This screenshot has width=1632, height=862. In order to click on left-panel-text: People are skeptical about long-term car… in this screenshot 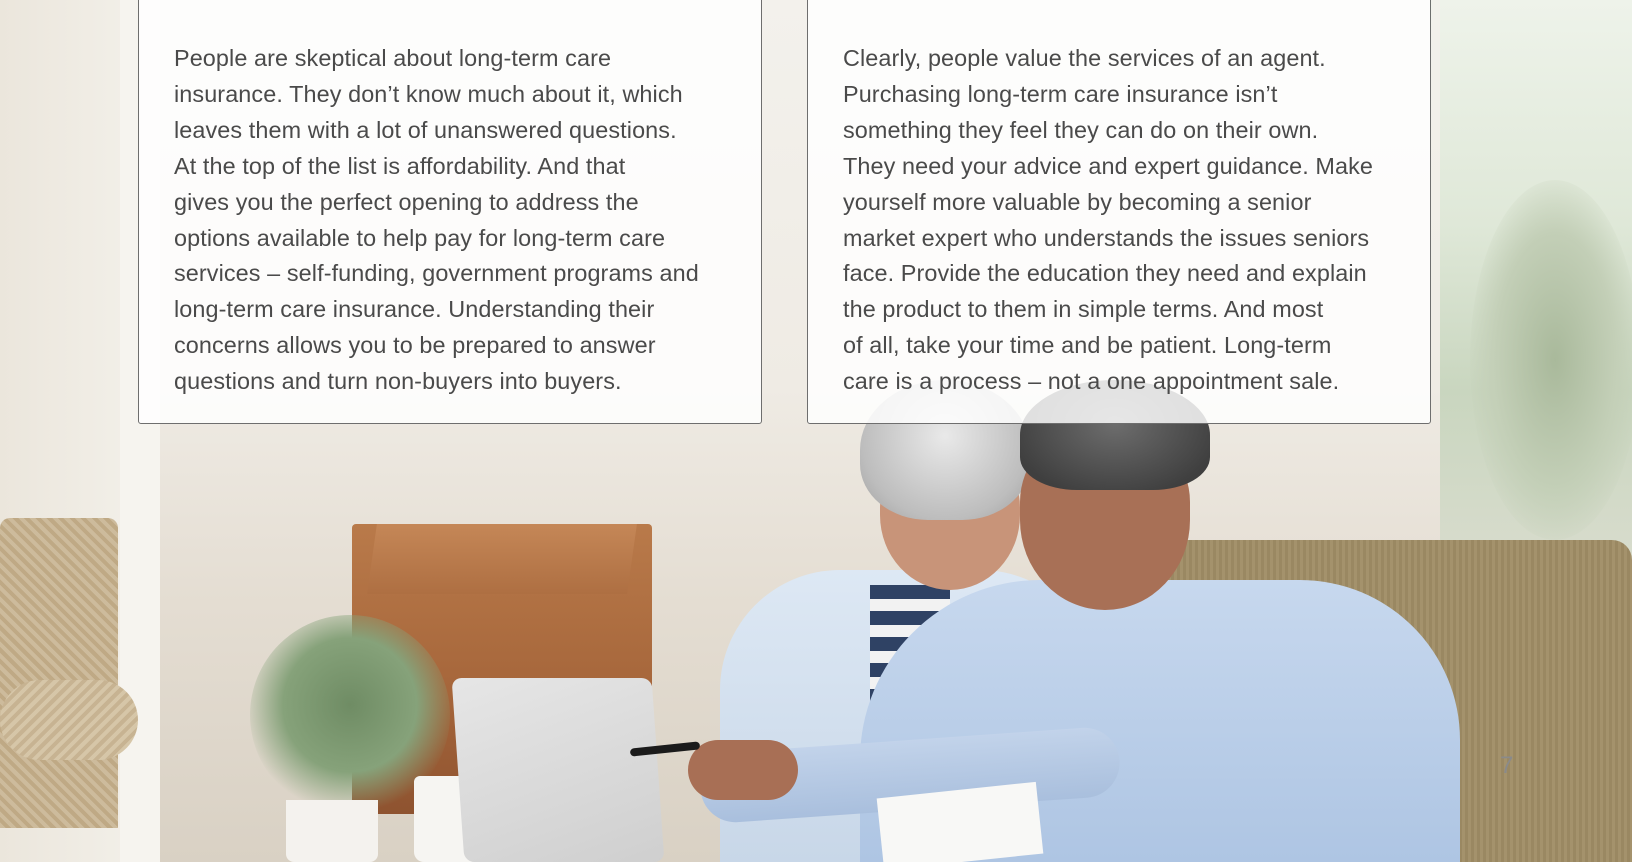, I will do `click(436, 220)`.